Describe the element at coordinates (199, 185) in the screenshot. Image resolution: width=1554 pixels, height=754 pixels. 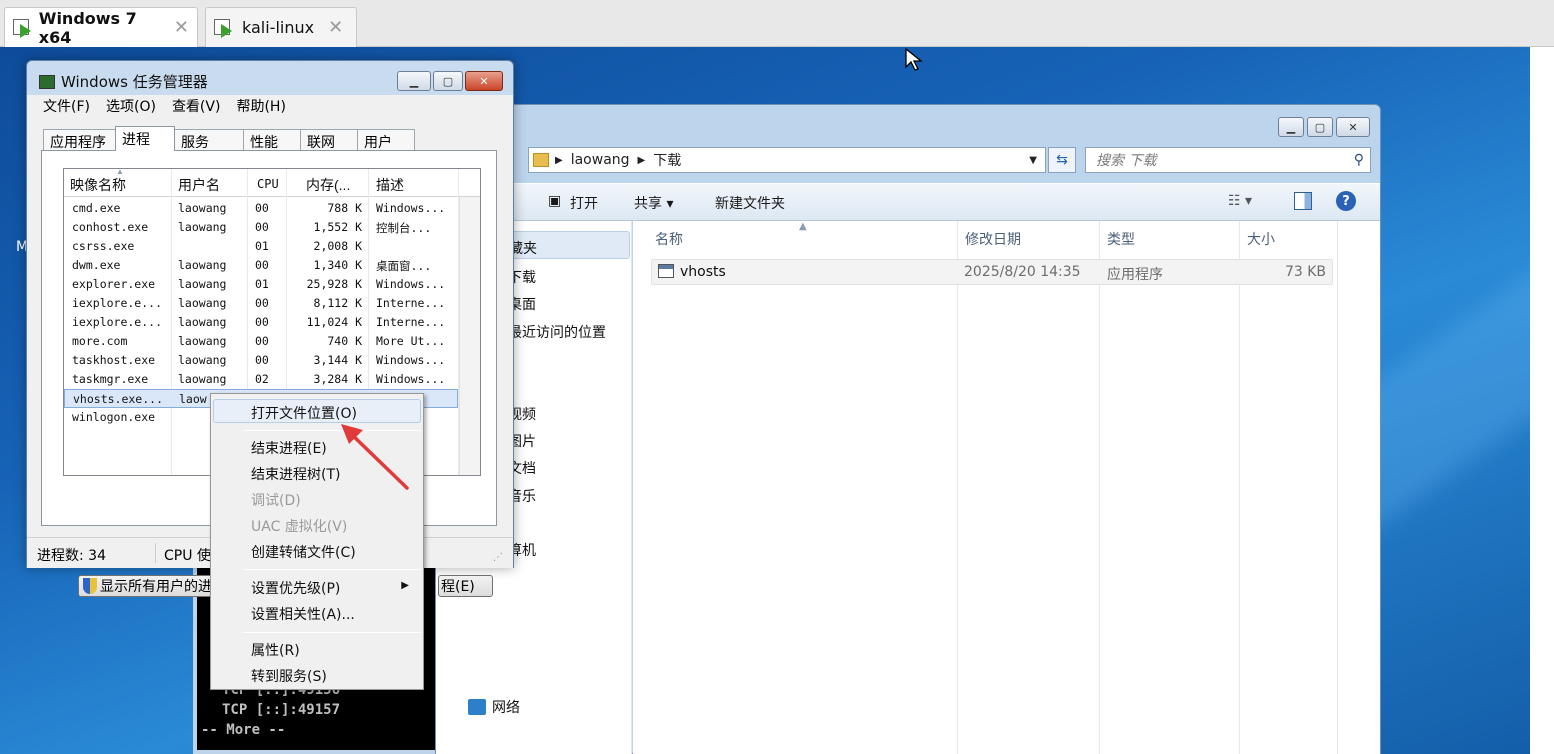
I see `column-header-user: 用户名` at that location.